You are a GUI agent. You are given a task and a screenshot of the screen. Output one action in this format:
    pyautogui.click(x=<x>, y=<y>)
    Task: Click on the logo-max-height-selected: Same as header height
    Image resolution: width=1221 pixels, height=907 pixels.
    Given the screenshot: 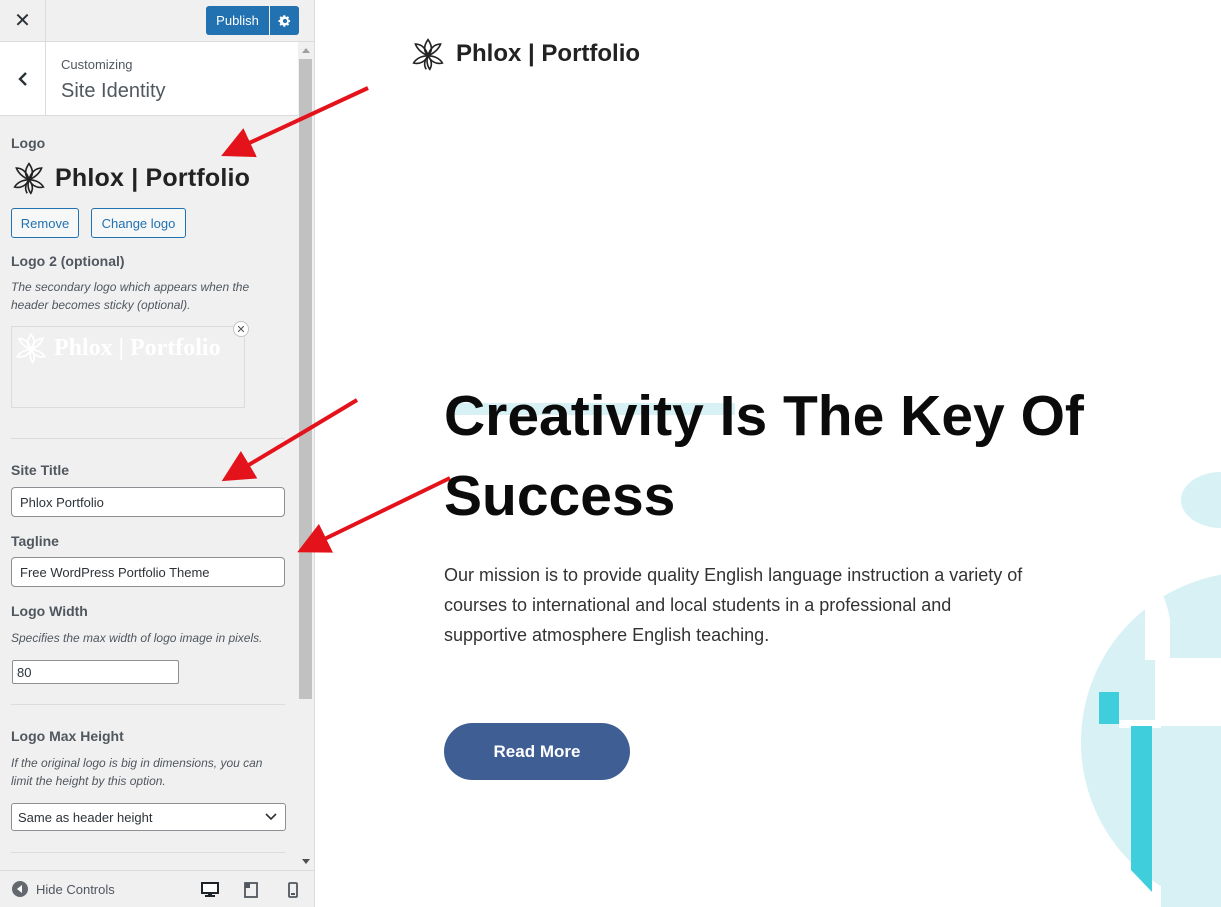 What is the action you would take?
    pyautogui.click(x=85, y=817)
    